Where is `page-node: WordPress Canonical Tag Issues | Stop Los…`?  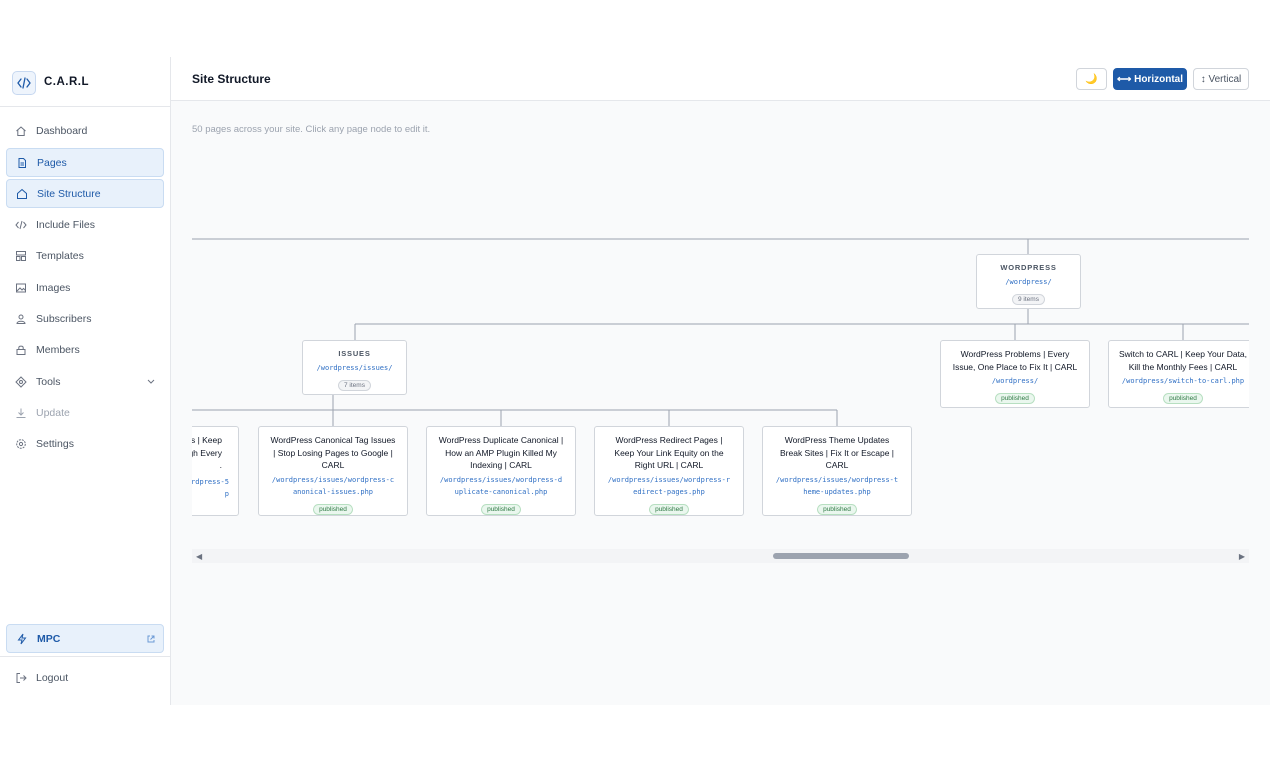 page-node: WordPress Canonical Tag Issues | Stop Los… is located at coordinates (333, 471).